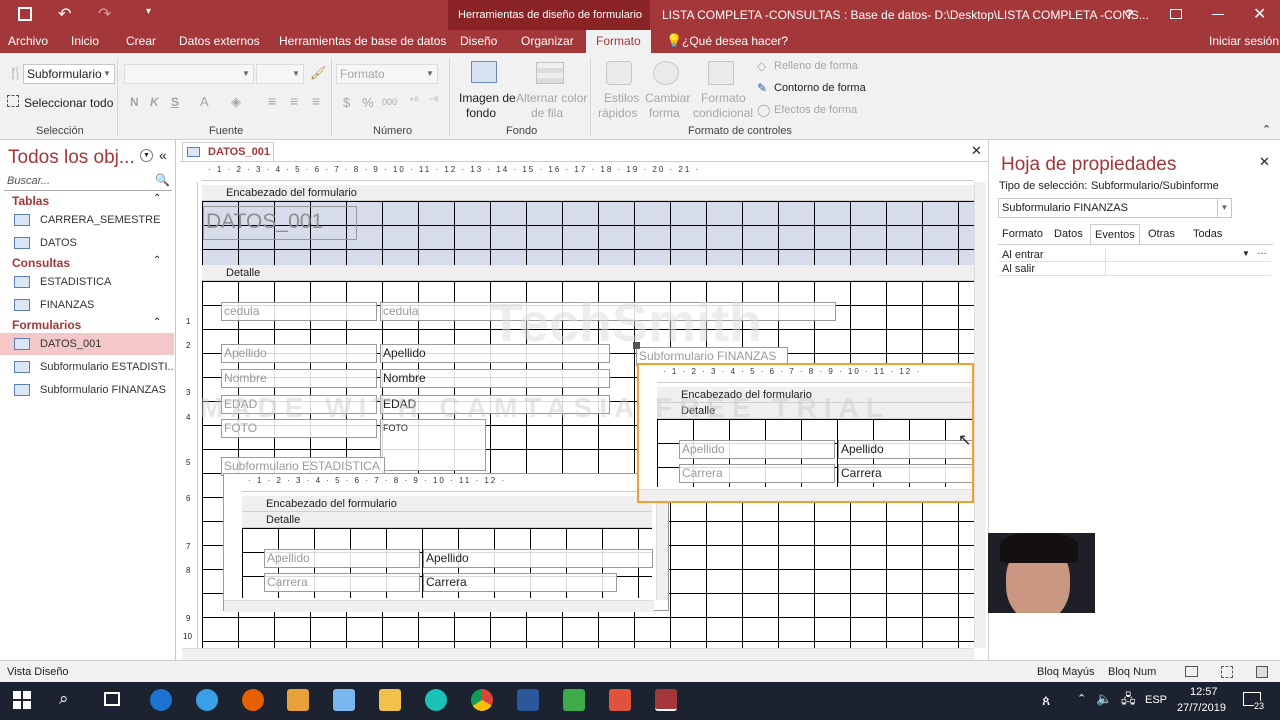  Describe the element at coordinates (551, 98) in the screenshot. I see `alternate-row-color-label: Alternar color` at that location.